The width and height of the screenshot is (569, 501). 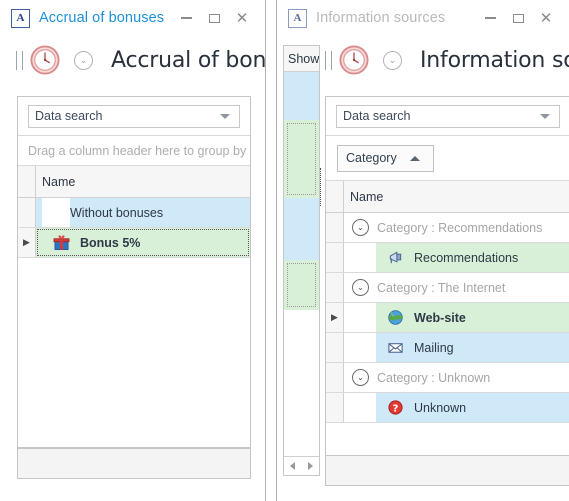 What do you see at coordinates (301, 387) in the screenshot?
I see `strip-empty-area` at bounding box center [301, 387].